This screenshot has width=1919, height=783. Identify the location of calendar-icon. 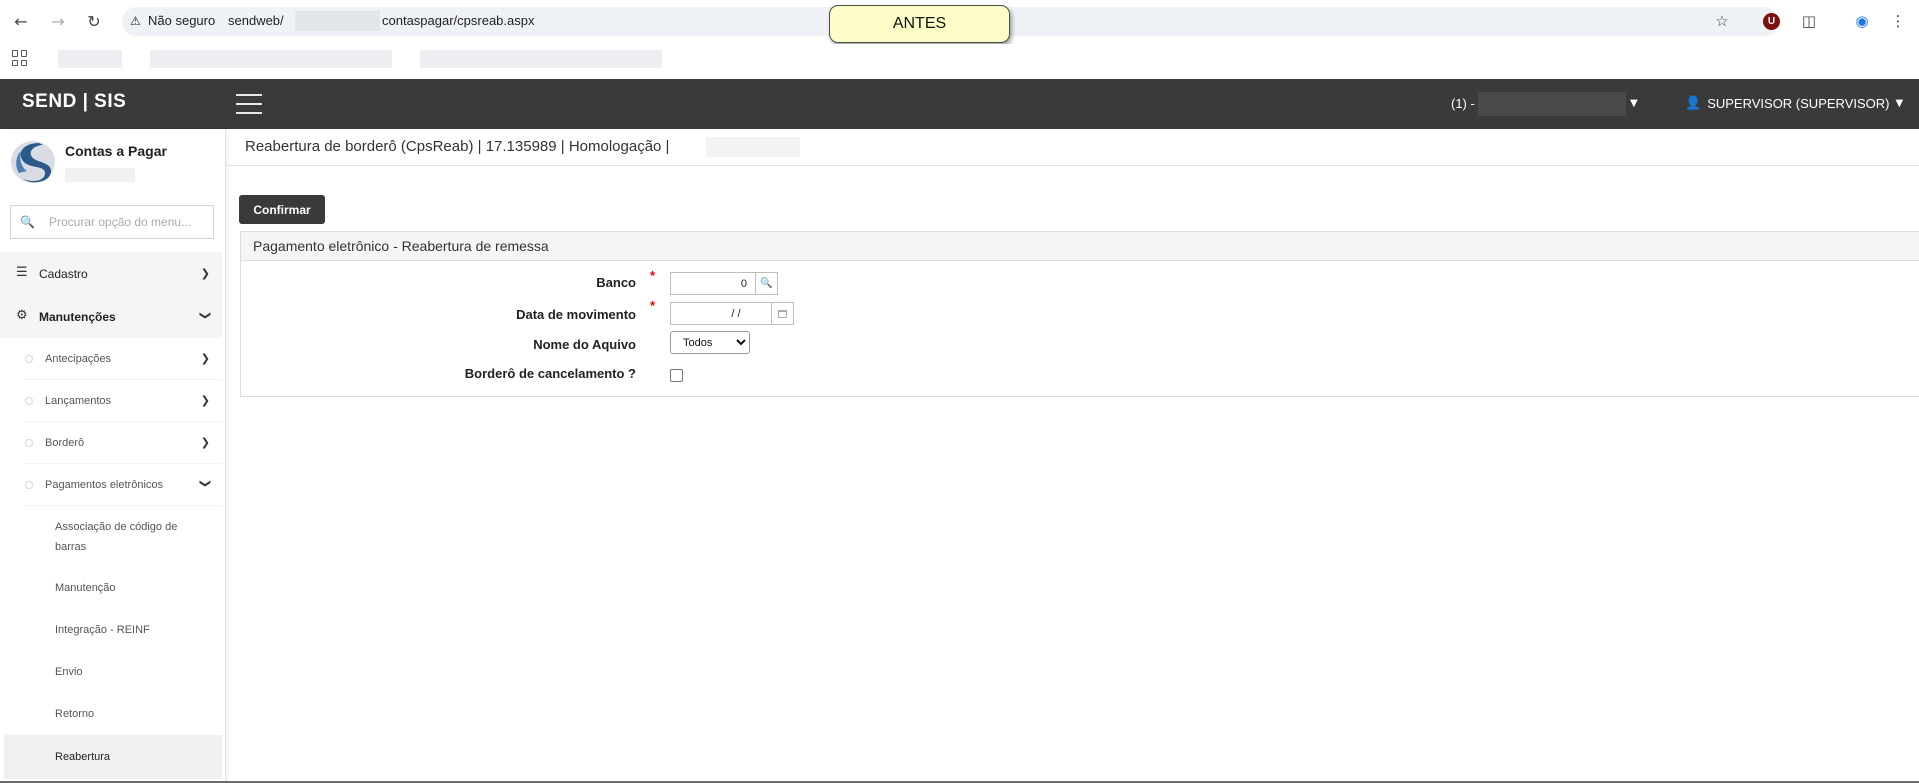
(782, 313).